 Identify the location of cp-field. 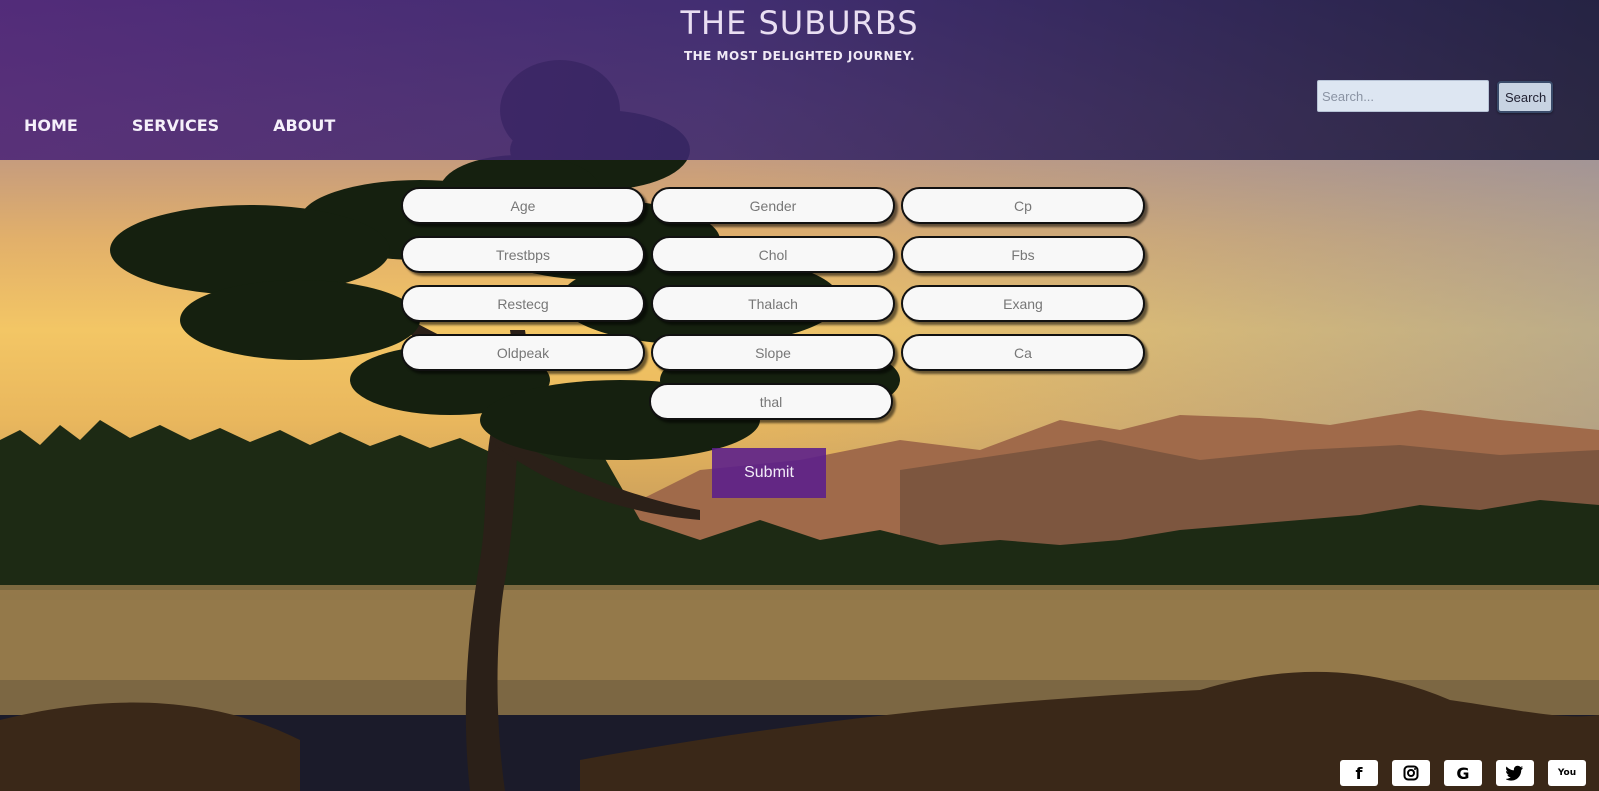
(1023, 205).